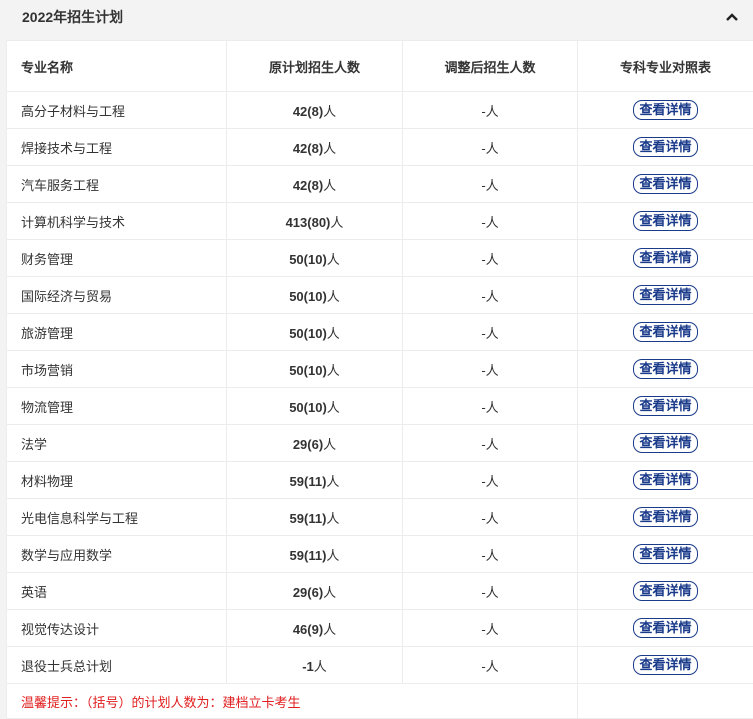 This screenshot has width=753, height=719. I want to click on original-plan-value: 29(6), so click(308, 444).